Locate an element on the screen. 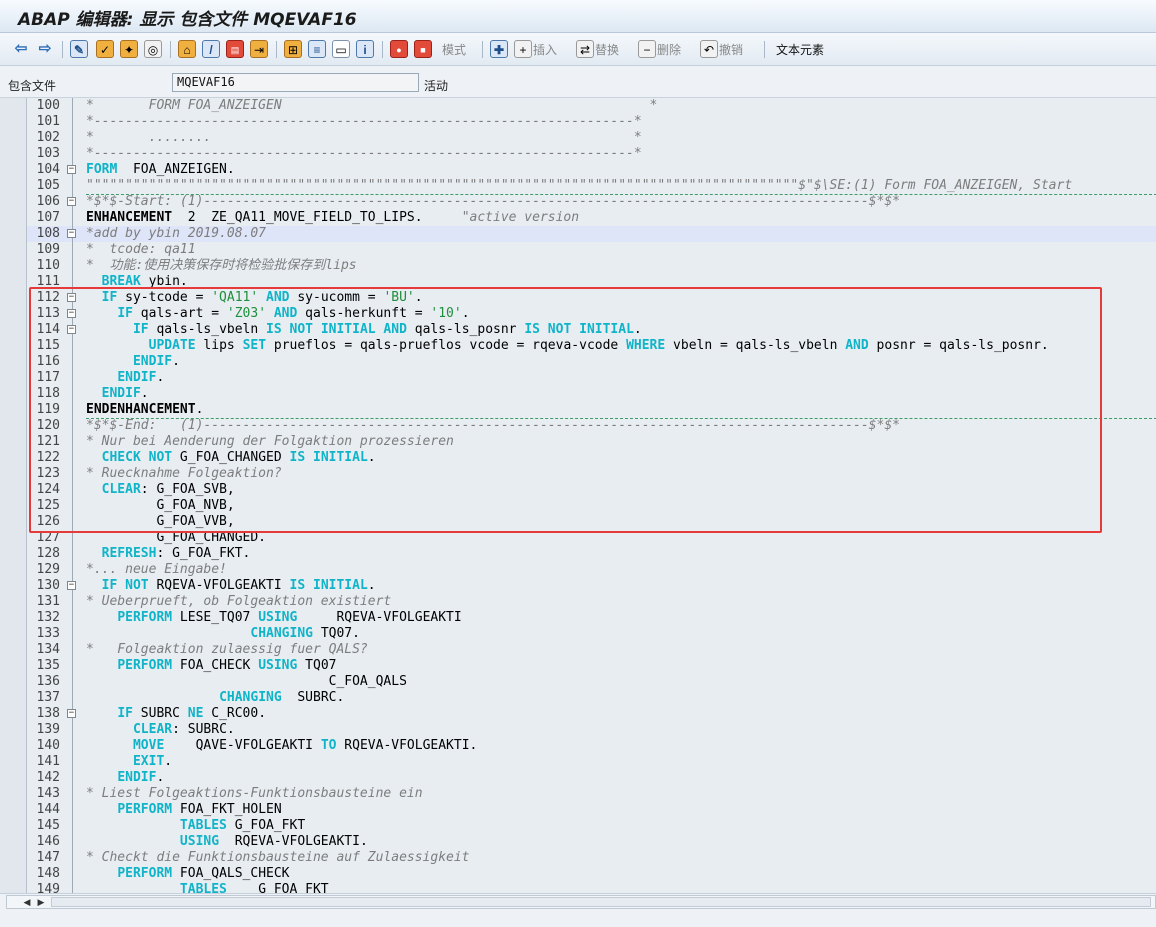 This screenshot has width=1156, height=927. code-line: 122 CHECK NOT G_FOA_CHANGED IS INITIAL. is located at coordinates (591, 458).